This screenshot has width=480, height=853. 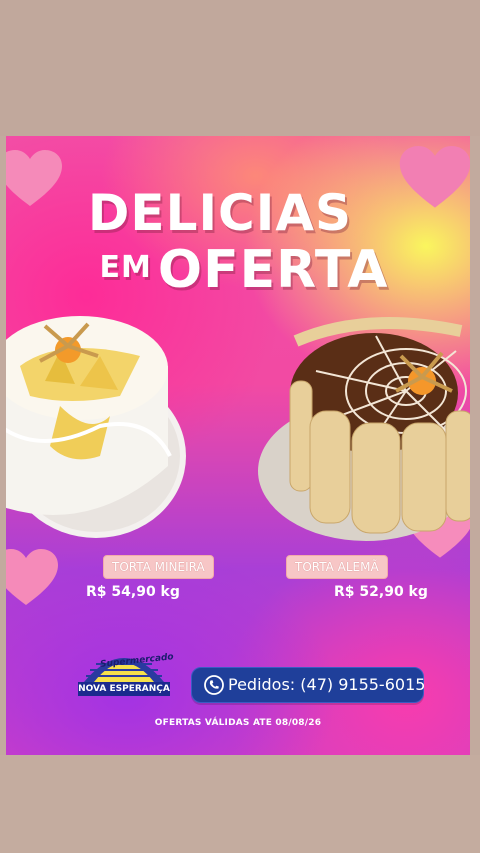 I want to click on product-name-torta-alema: TORTA ALEMÃ, so click(x=337, y=567).